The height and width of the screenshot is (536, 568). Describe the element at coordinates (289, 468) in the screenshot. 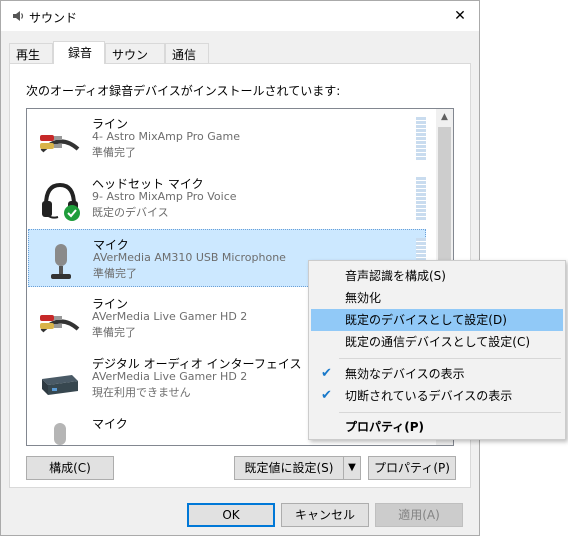

I see `set-default-button: 既定値に設定(S)` at that location.